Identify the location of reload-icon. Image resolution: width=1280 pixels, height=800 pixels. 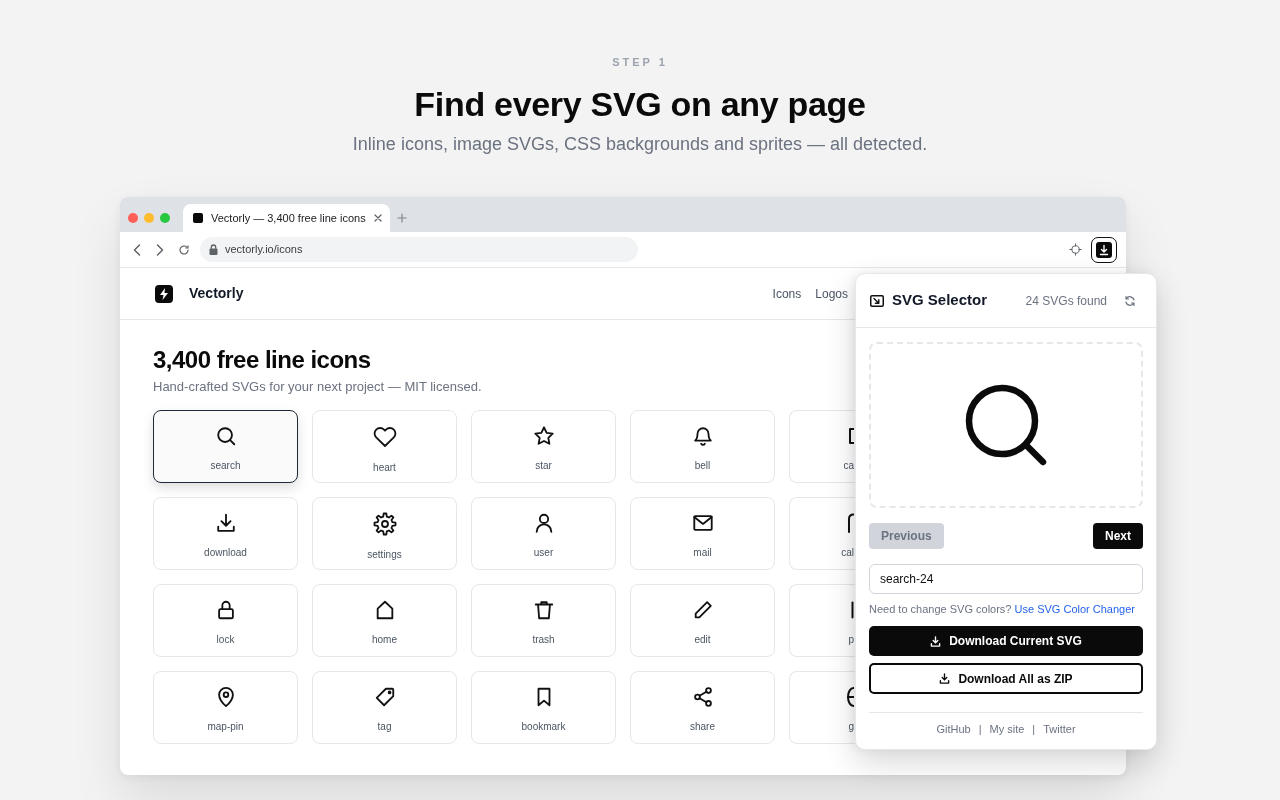
(184, 249).